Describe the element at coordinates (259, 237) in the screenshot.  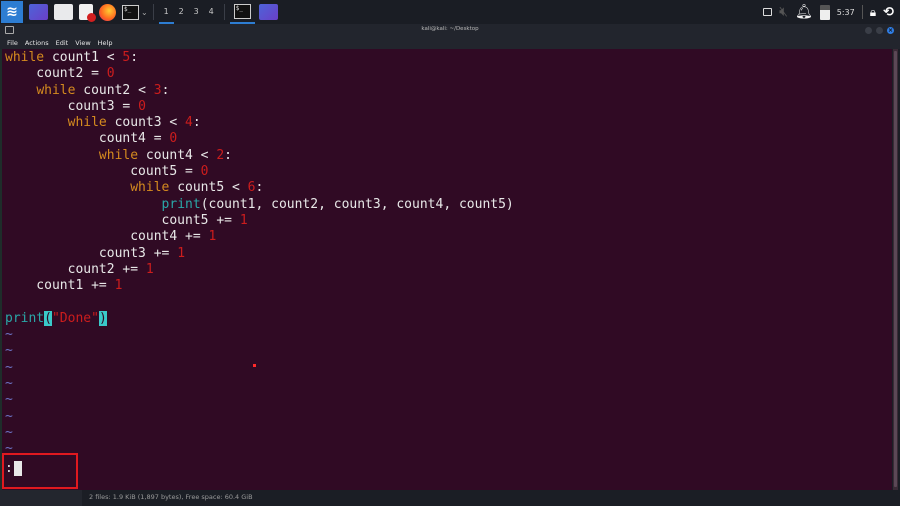
I see `code-line: count4 += 1` at that location.